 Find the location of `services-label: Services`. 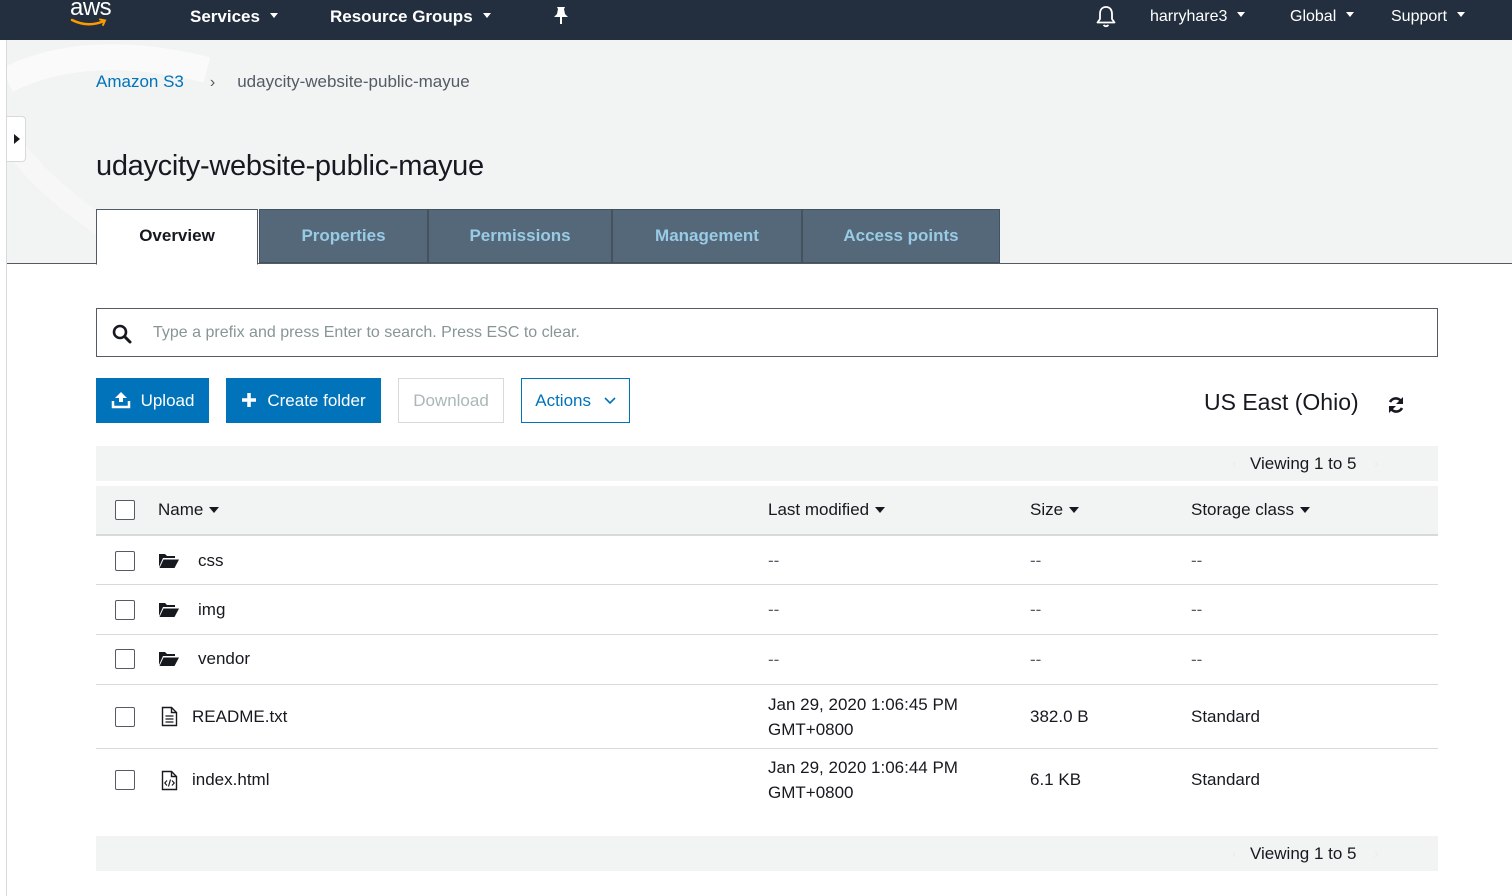

services-label: Services is located at coordinates (225, 16).